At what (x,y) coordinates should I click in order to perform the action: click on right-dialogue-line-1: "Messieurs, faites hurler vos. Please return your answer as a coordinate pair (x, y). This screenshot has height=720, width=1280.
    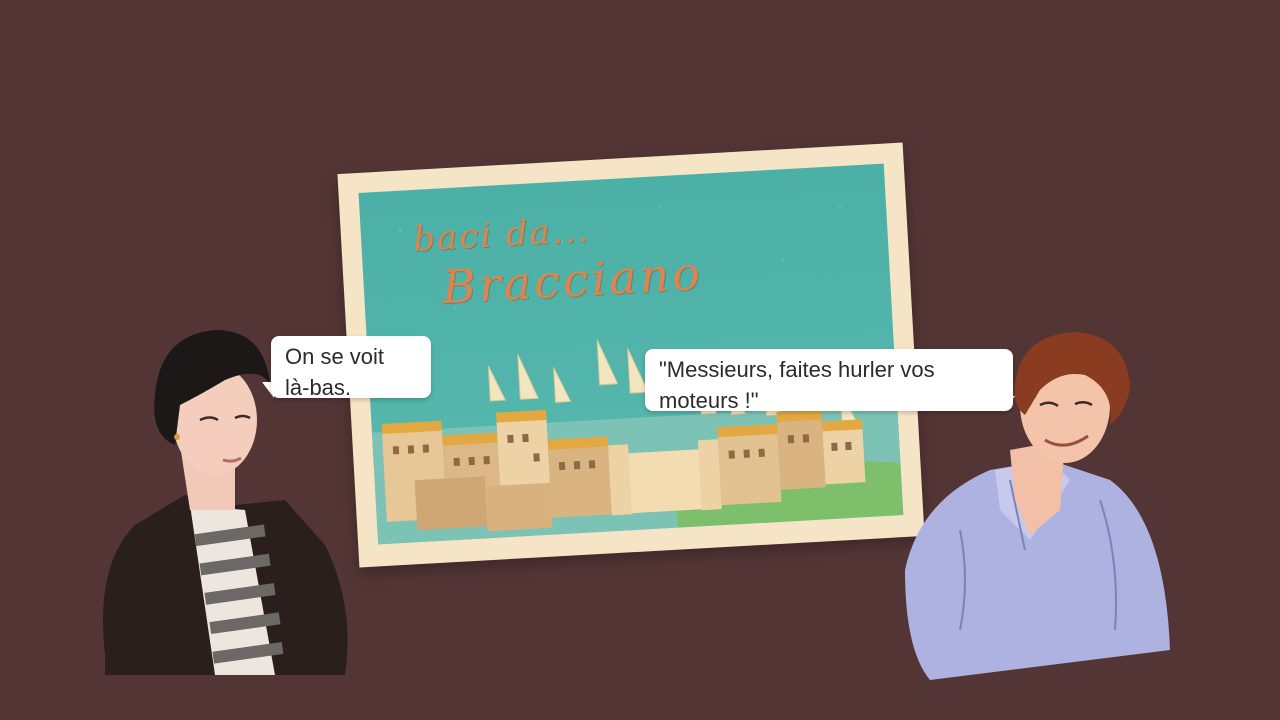
    Looking at the image, I should click on (797, 369).